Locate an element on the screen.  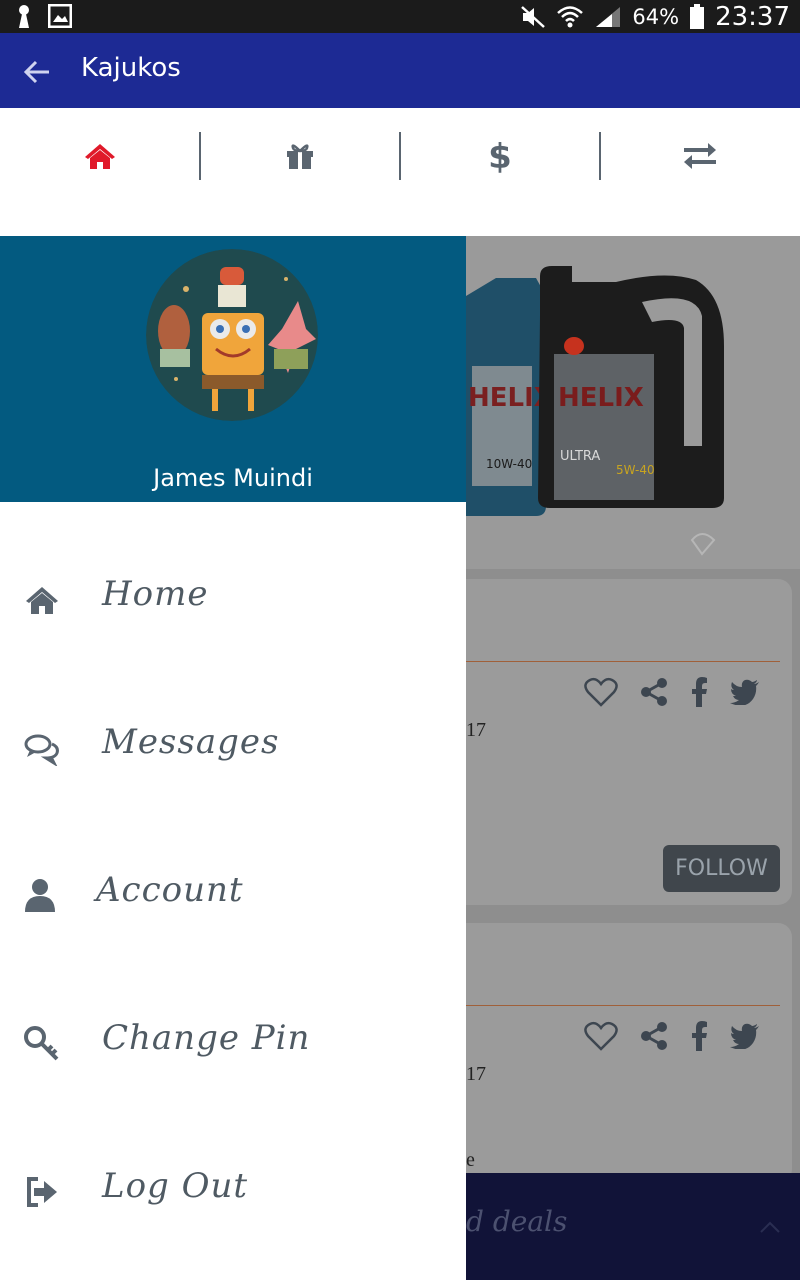
messages-icon is located at coordinates (41, 750).